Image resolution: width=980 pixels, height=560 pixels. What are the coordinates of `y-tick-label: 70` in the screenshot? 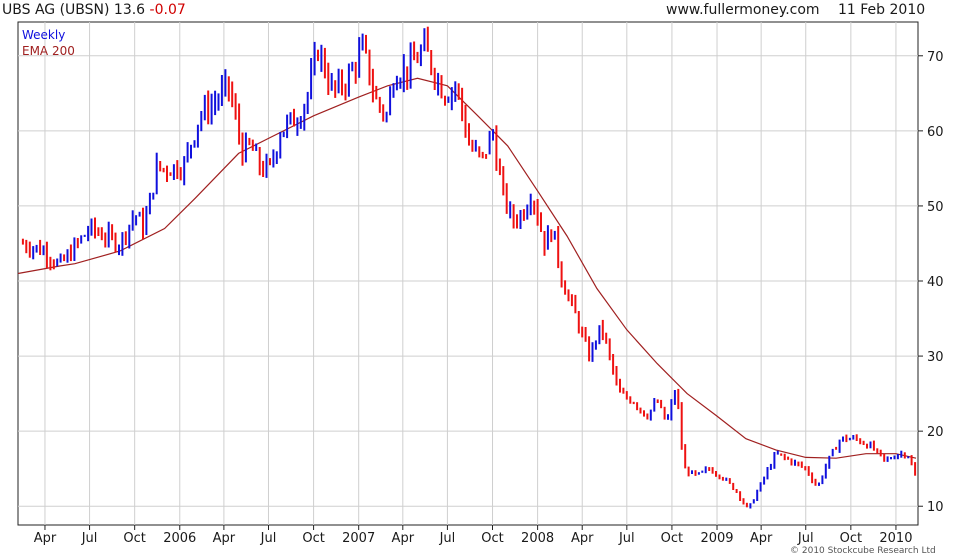 It's located at (935, 57).